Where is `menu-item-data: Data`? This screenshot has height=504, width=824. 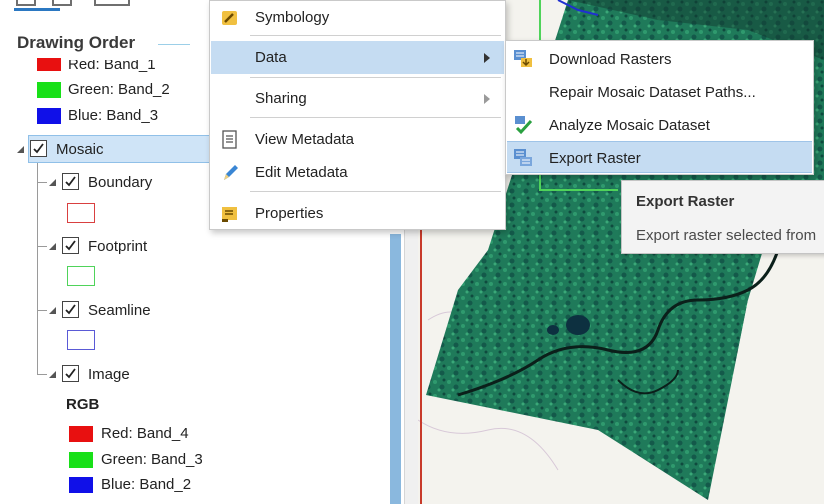
menu-item-data: Data is located at coordinates (357, 57).